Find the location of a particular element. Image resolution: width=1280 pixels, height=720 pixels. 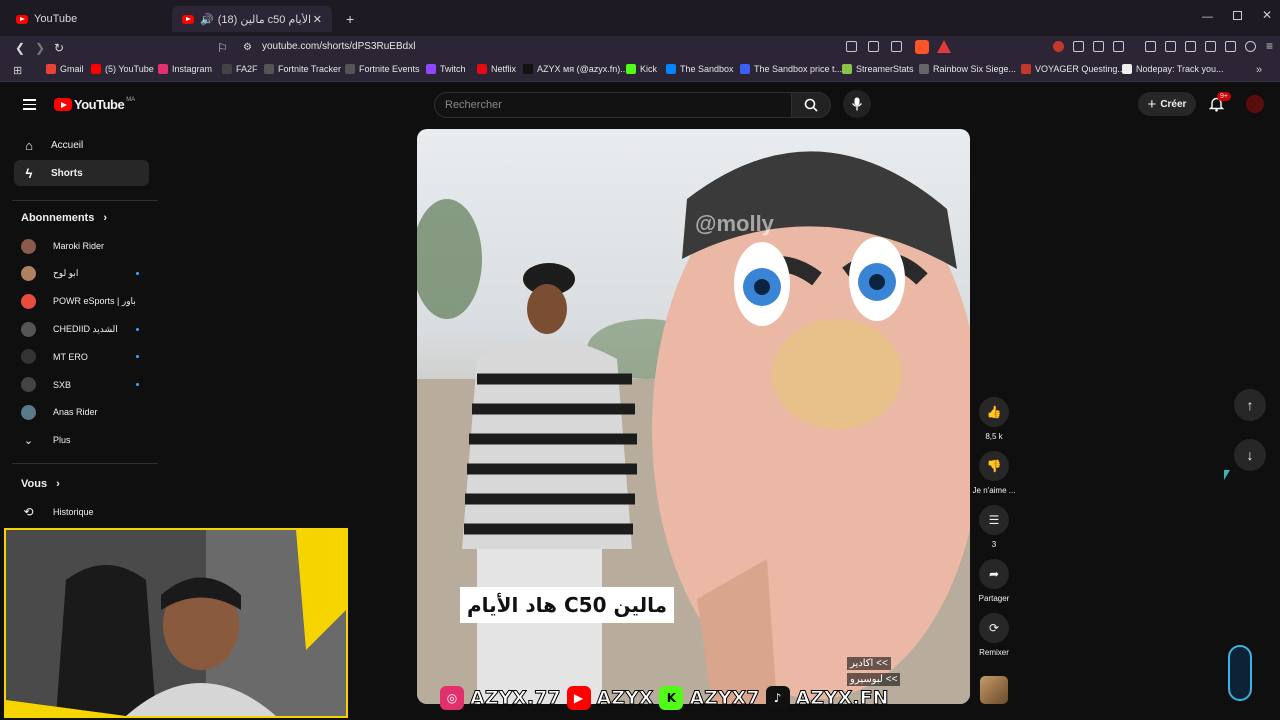

subscription-item: POWR eSports | باور is located at coordinates (86, 301).